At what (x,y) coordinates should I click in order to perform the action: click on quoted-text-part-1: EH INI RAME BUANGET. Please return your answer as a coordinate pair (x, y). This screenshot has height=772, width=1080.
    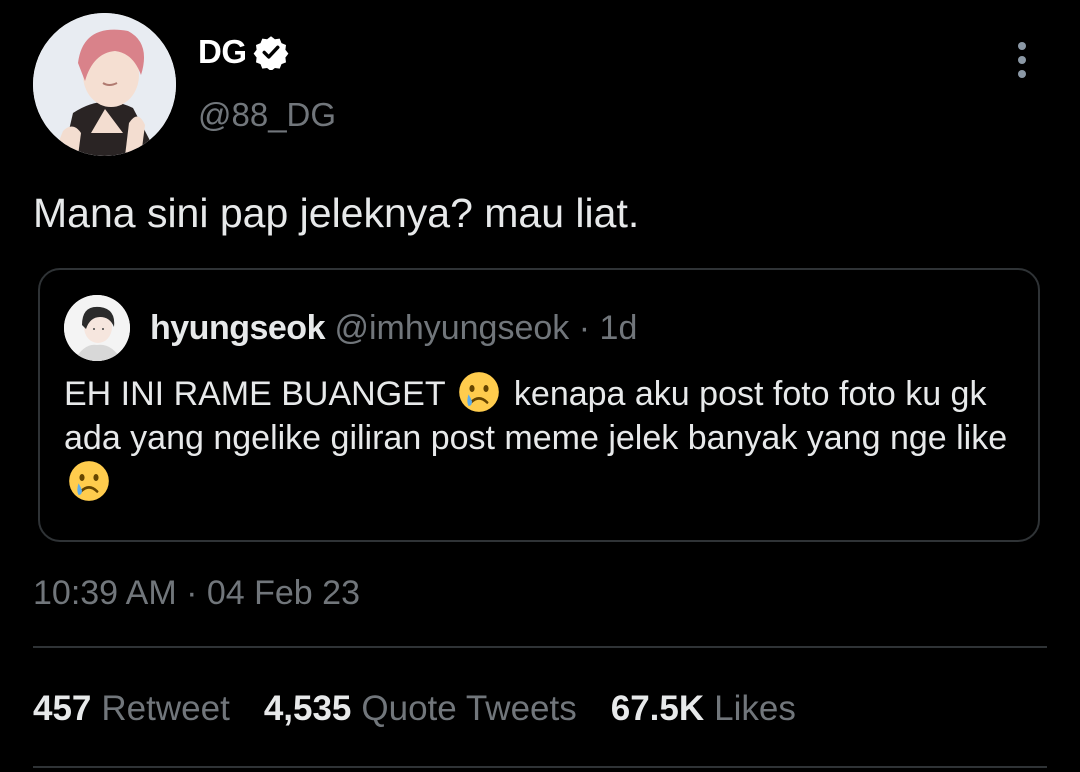
    Looking at the image, I should click on (254, 394).